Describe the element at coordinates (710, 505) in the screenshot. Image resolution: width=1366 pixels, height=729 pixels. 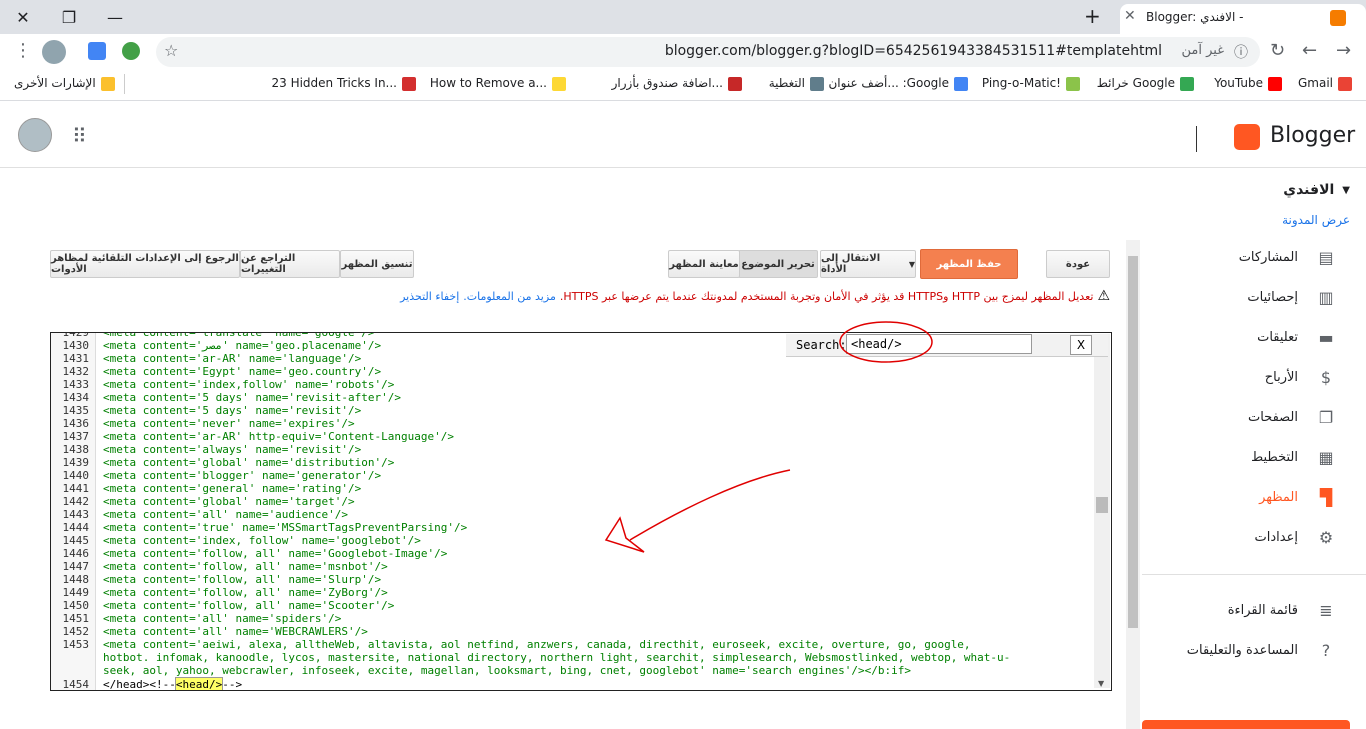
I see `annotation-arrow-line` at that location.